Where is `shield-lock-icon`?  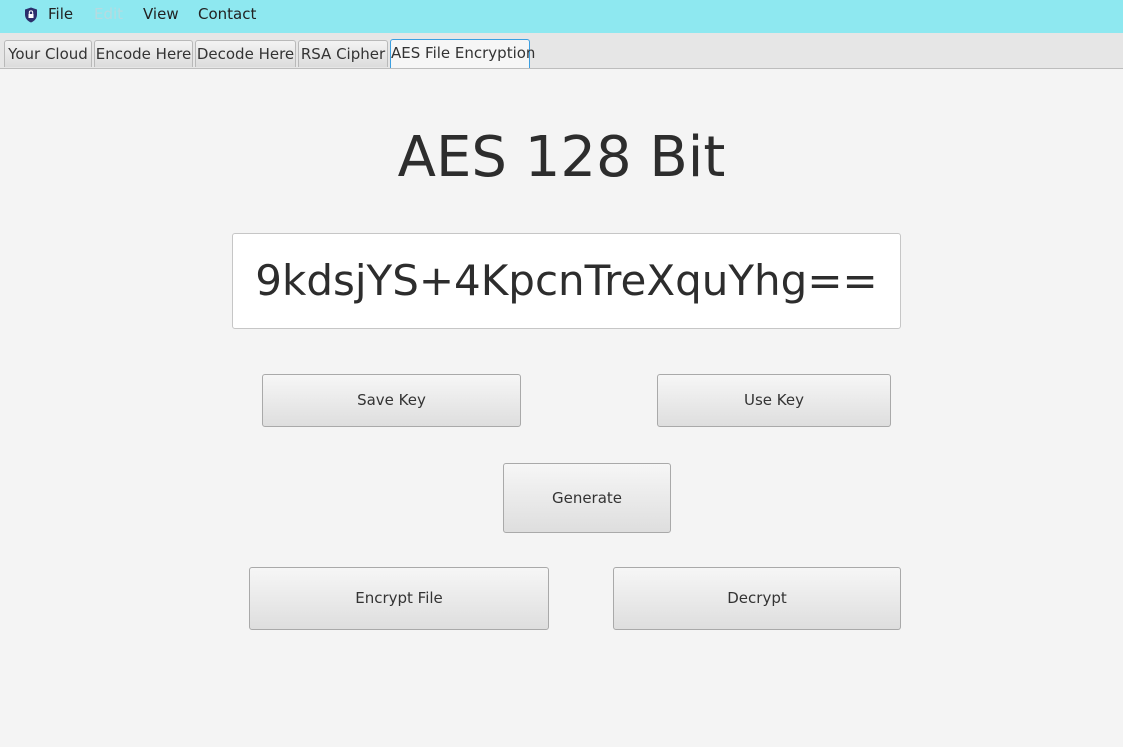 shield-lock-icon is located at coordinates (31, 15).